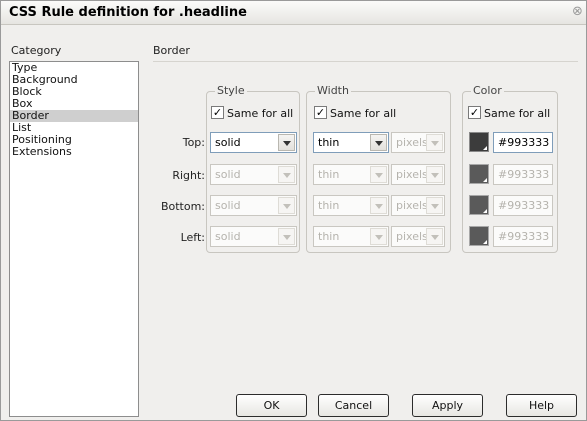 The width and height of the screenshot is (587, 421). What do you see at coordinates (365, 61) in the screenshot?
I see `section-divider` at bounding box center [365, 61].